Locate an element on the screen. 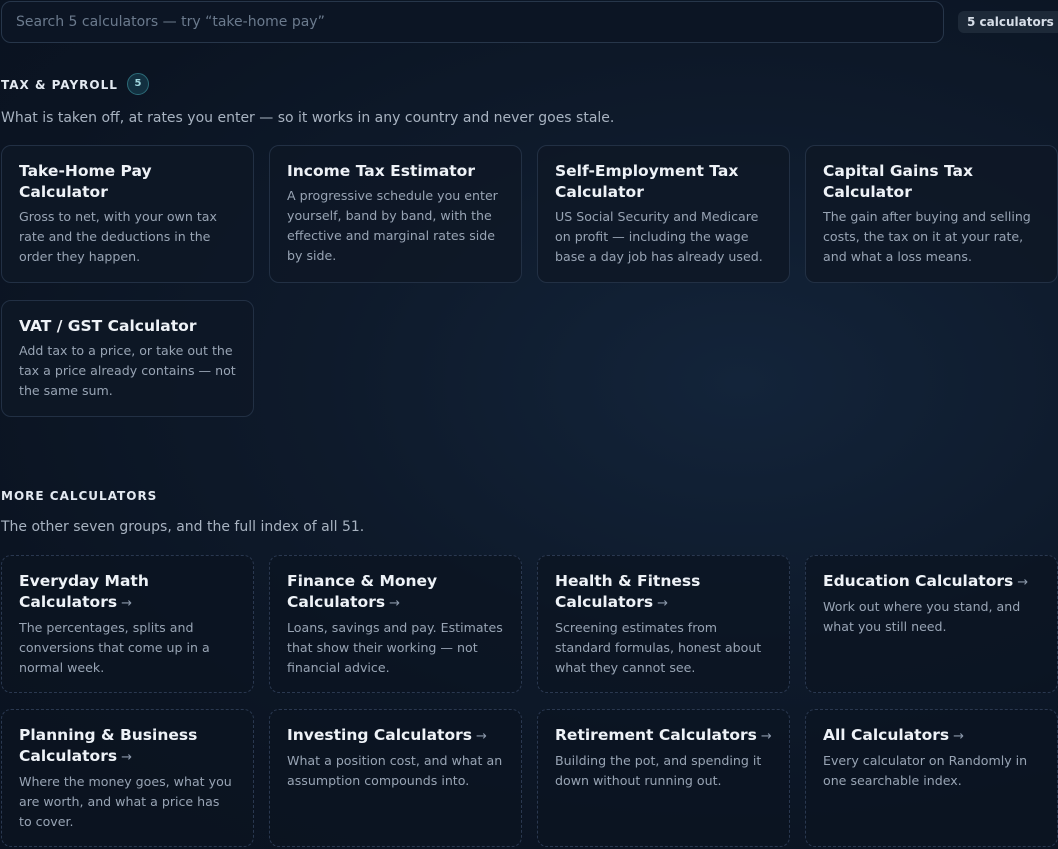 This screenshot has width=1058, height=849. card-title-text: Retirement Calculators is located at coordinates (656, 735).